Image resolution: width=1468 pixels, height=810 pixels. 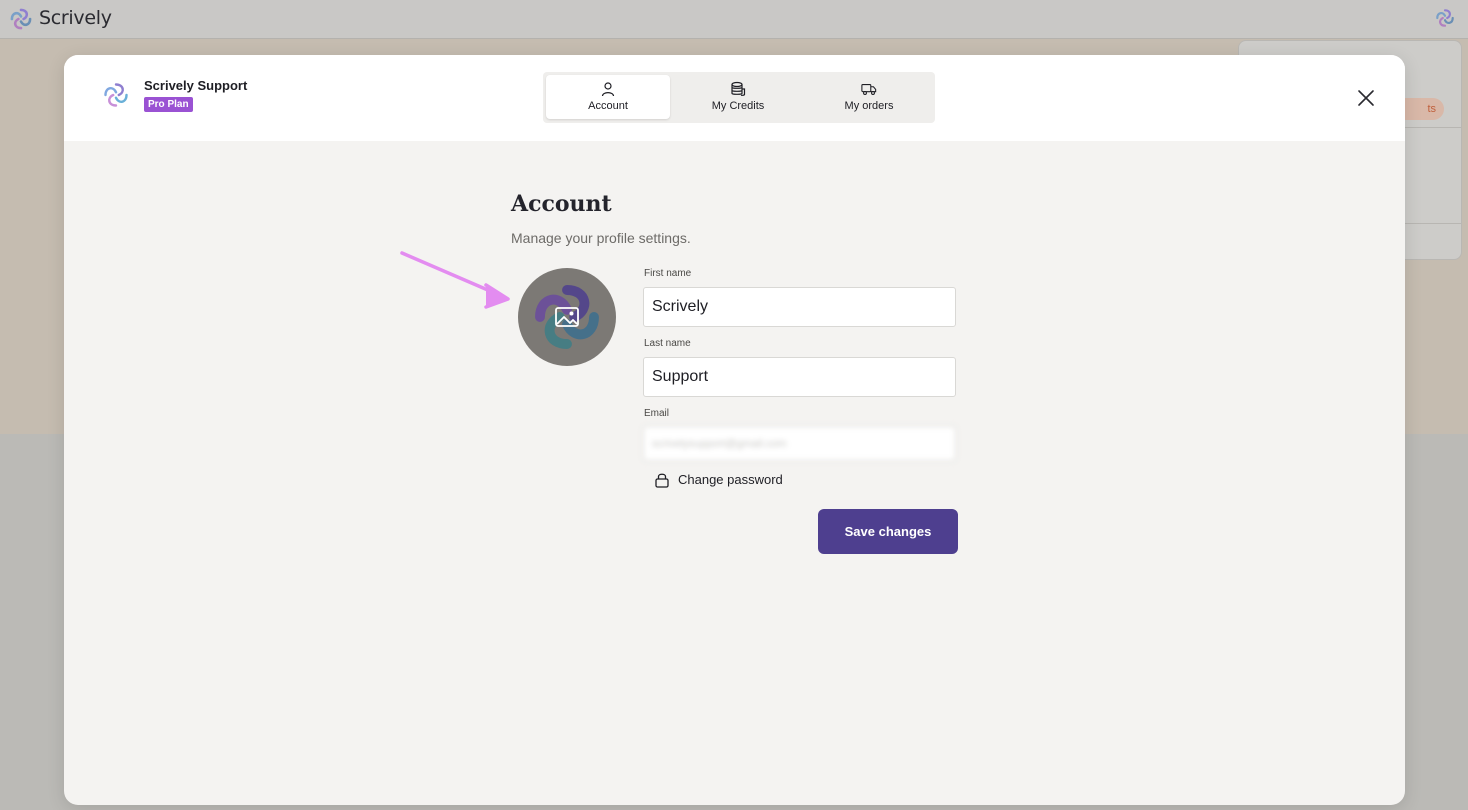 I want to click on settings-tabs: Account My Credits My orders, so click(x=739, y=97).